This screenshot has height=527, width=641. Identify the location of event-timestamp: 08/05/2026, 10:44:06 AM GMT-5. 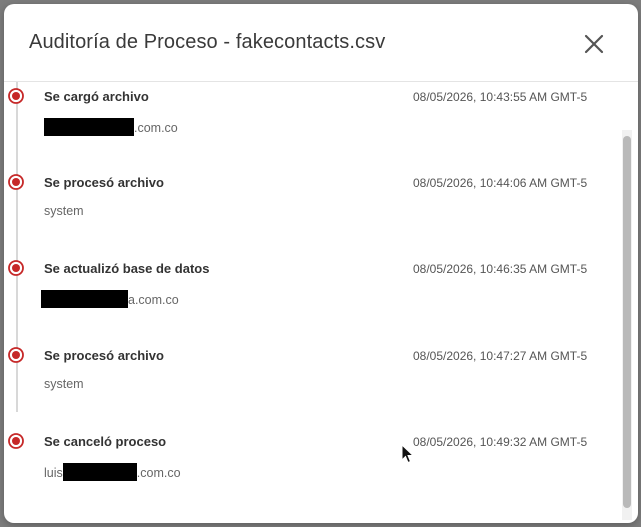
(500, 183).